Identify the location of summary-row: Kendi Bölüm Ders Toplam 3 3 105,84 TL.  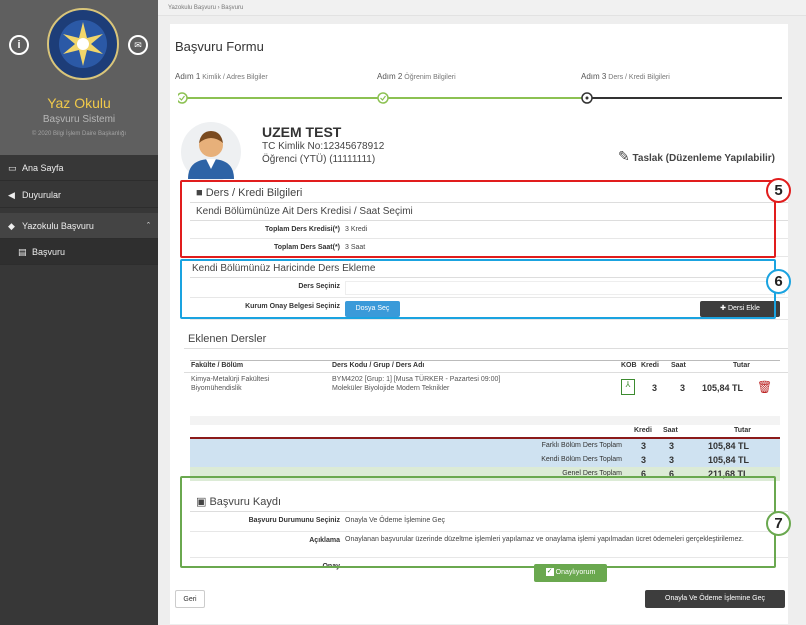
(485, 460).